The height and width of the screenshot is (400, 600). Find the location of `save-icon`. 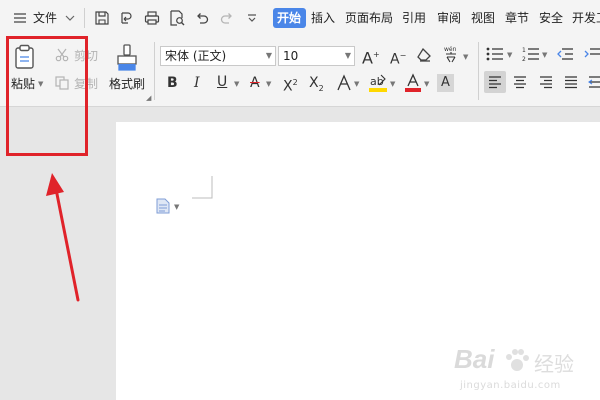

save-icon is located at coordinates (102, 18).